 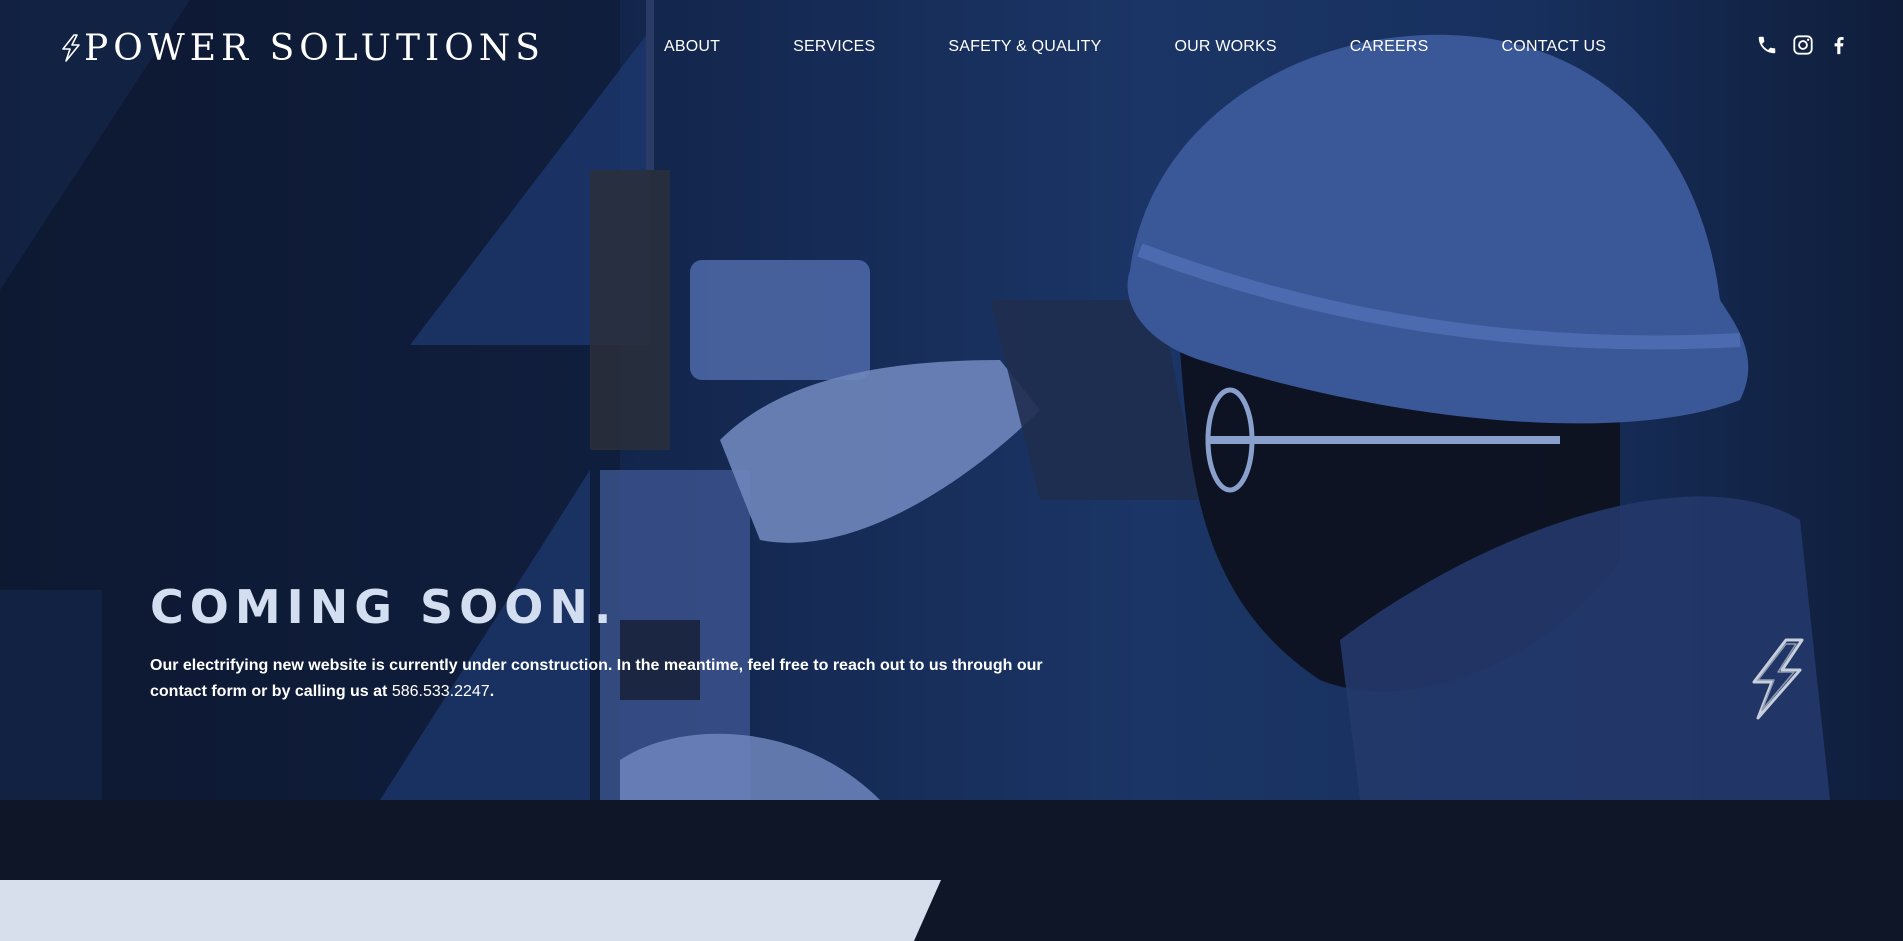 I want to click on nav-careers: CAREERS, so click(x=1389, y=47).